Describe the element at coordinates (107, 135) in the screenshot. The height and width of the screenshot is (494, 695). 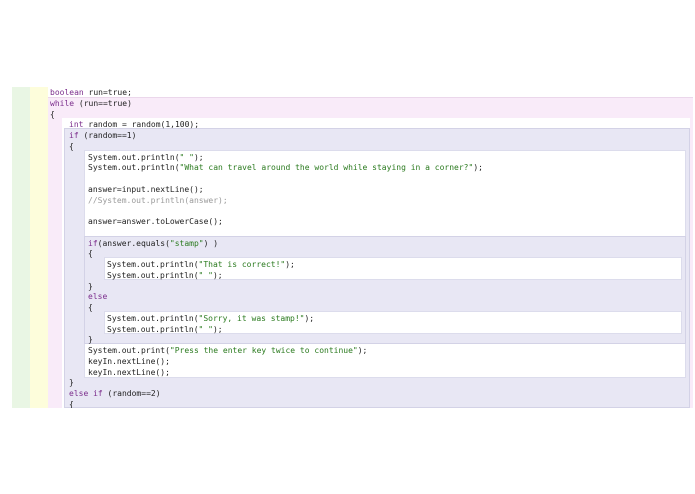
I see `code-token: (random==1)` at that location.